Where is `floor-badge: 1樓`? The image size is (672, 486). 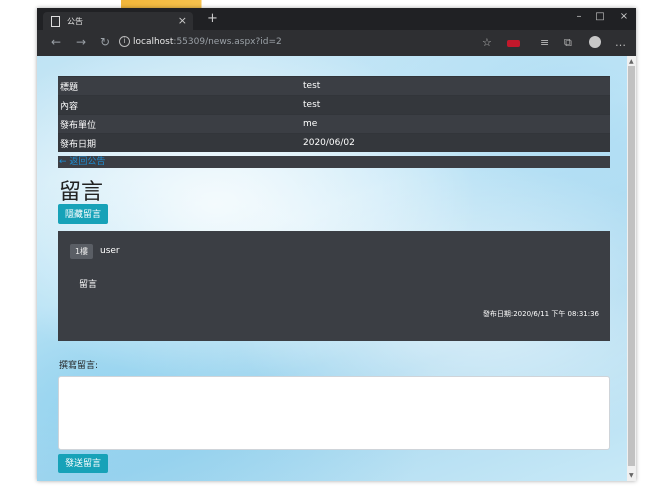 floor-badge: 1樓 is located at coordinates (81, 251).